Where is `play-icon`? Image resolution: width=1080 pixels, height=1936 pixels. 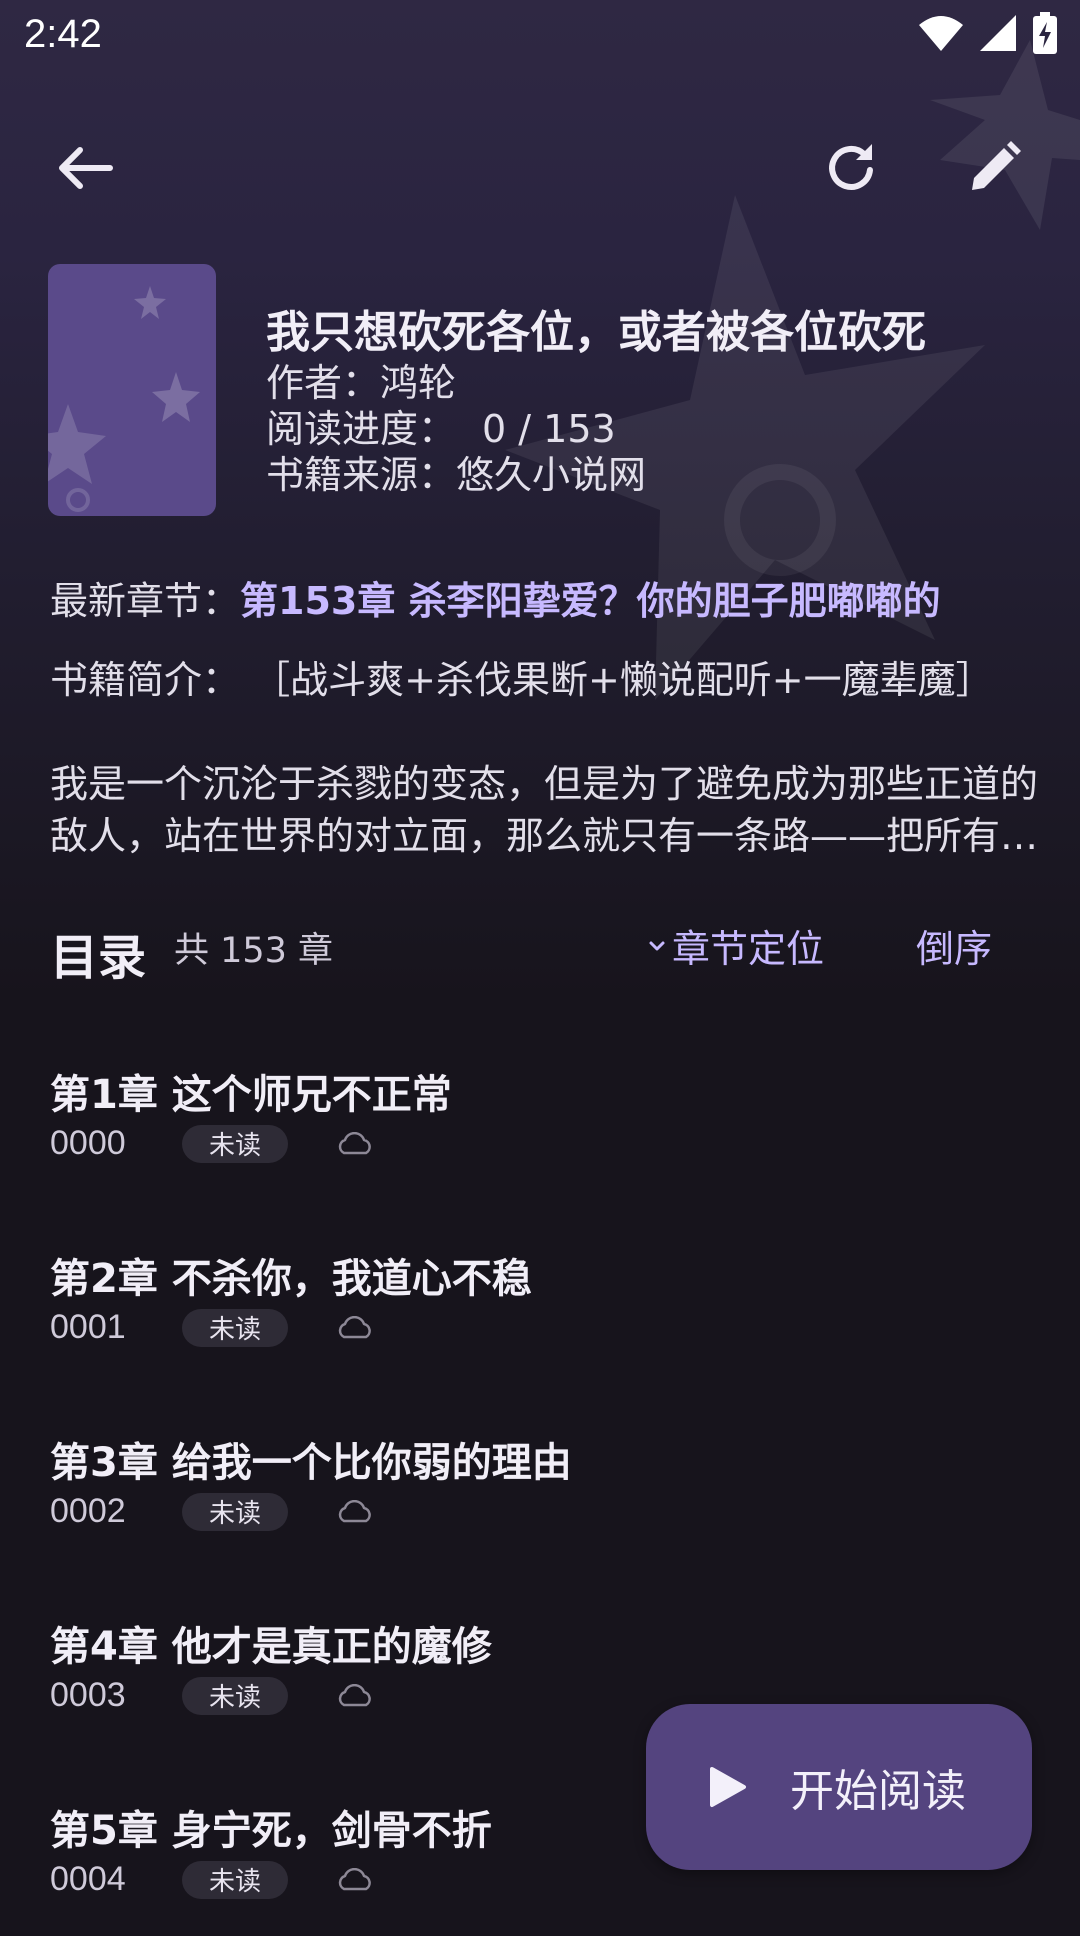 play-icon is located at coordinates (728, 1787).